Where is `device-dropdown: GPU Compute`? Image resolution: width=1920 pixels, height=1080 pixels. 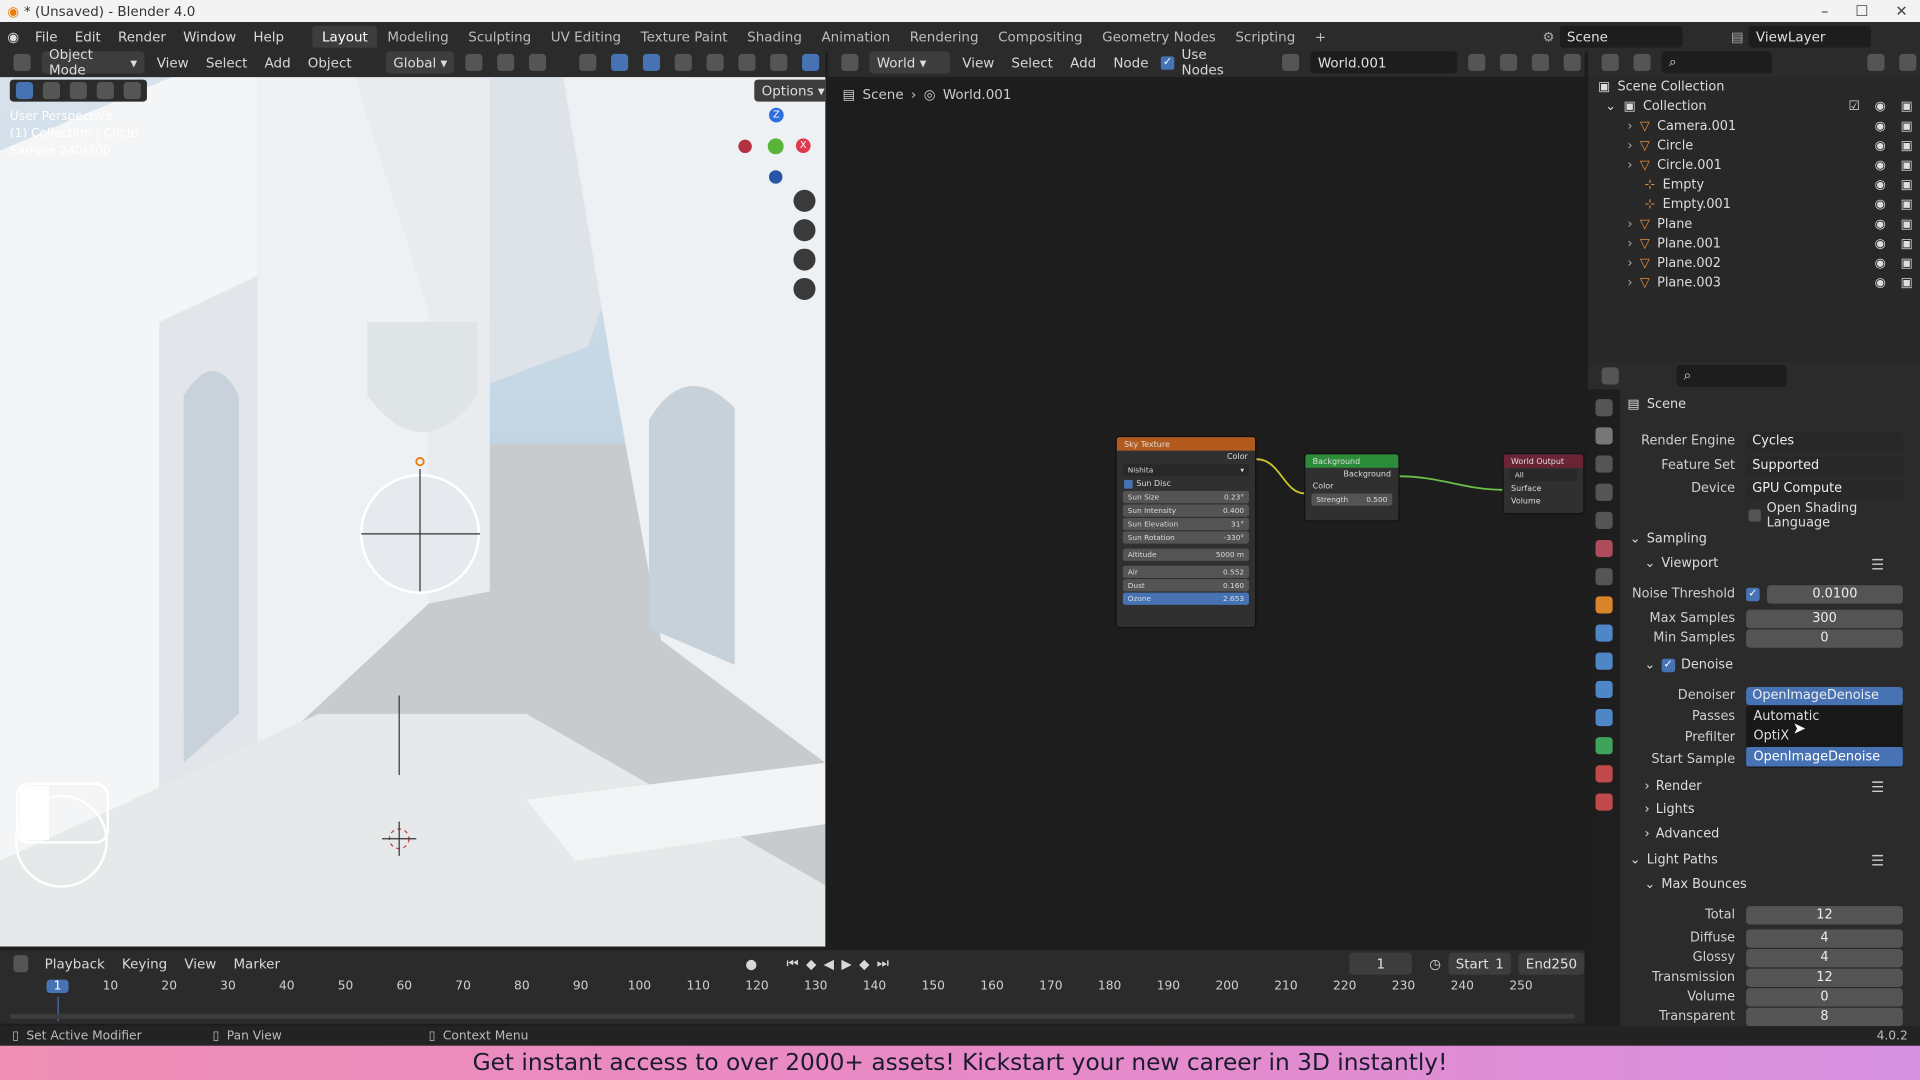
device-dropdown: GPU Compute is located at coordinates (1824, 488).